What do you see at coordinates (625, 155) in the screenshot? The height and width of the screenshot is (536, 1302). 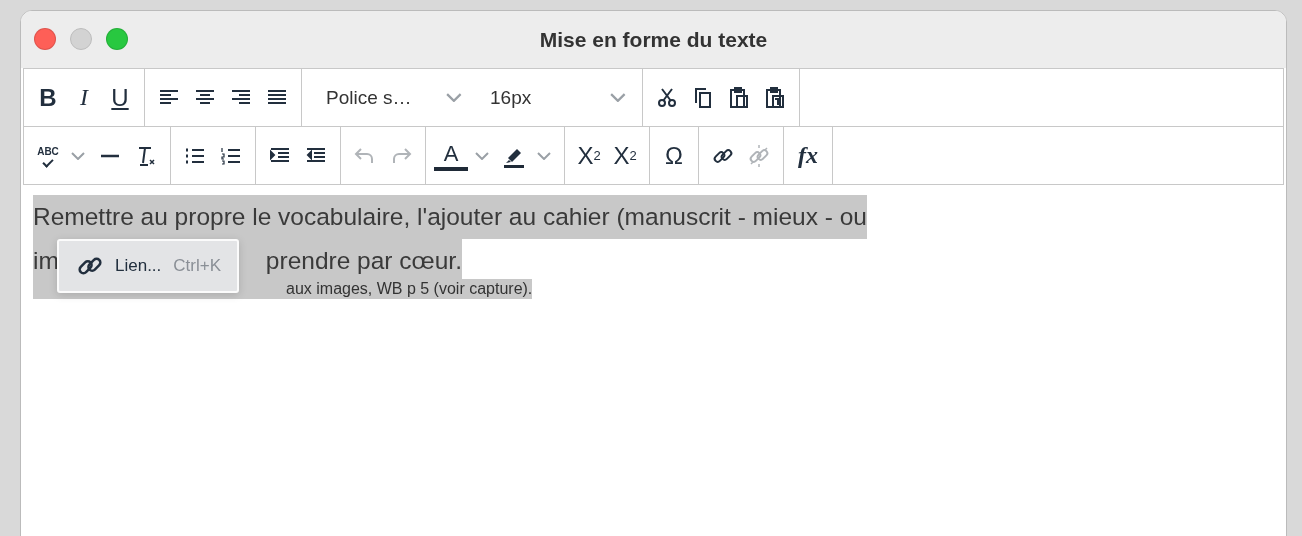 I see `script-button: X$^{2}$` at bounding box center [625, 155].